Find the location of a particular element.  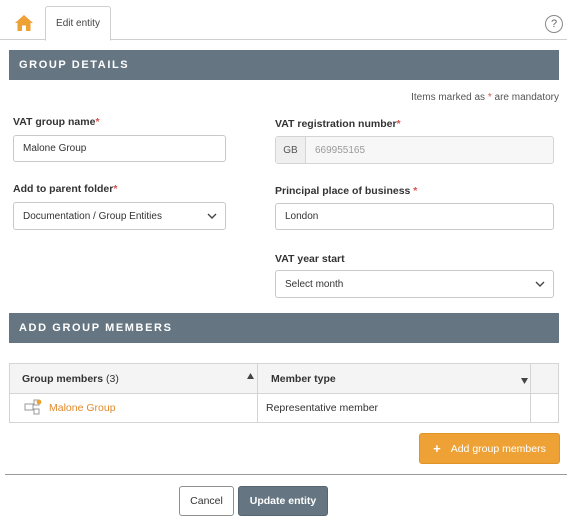

cancel-button: Cancel is located at coordinates (206, 501).